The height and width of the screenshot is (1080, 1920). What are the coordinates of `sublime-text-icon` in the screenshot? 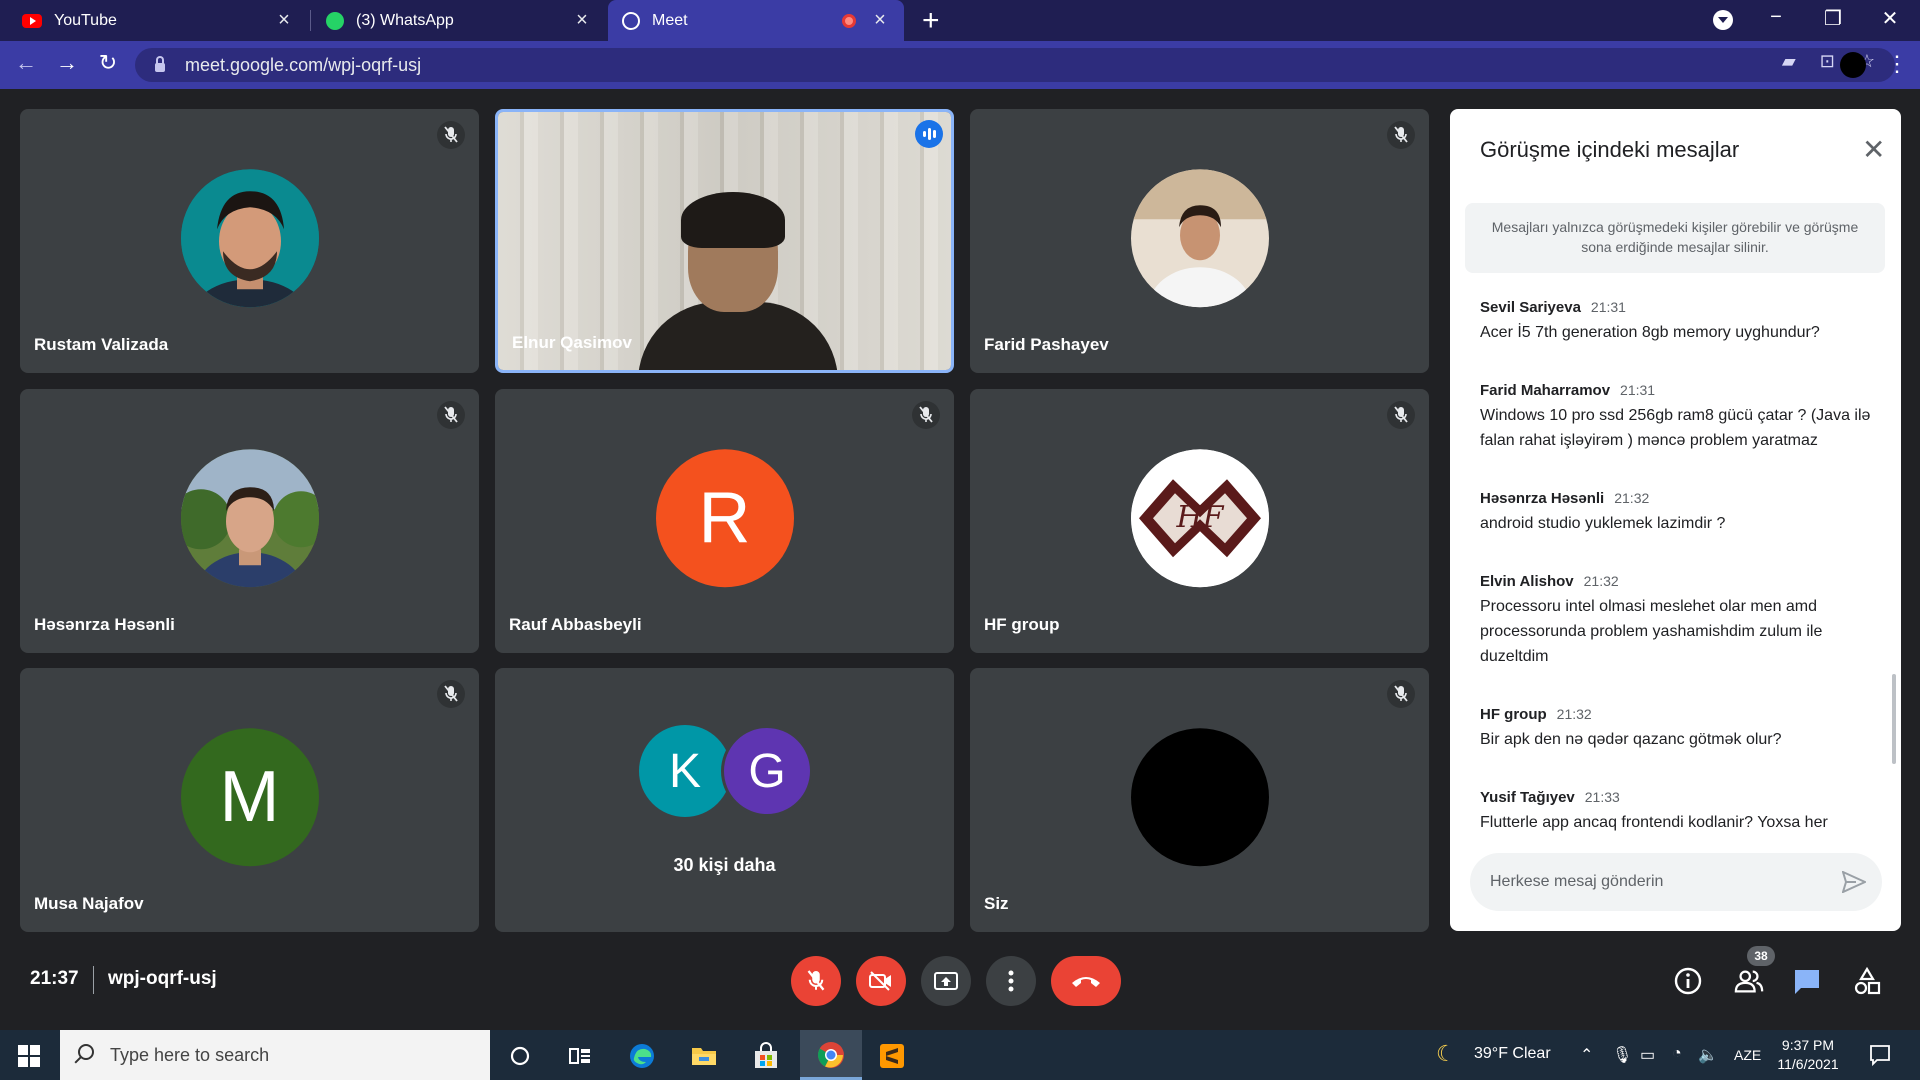 It's located at (892, 1056).